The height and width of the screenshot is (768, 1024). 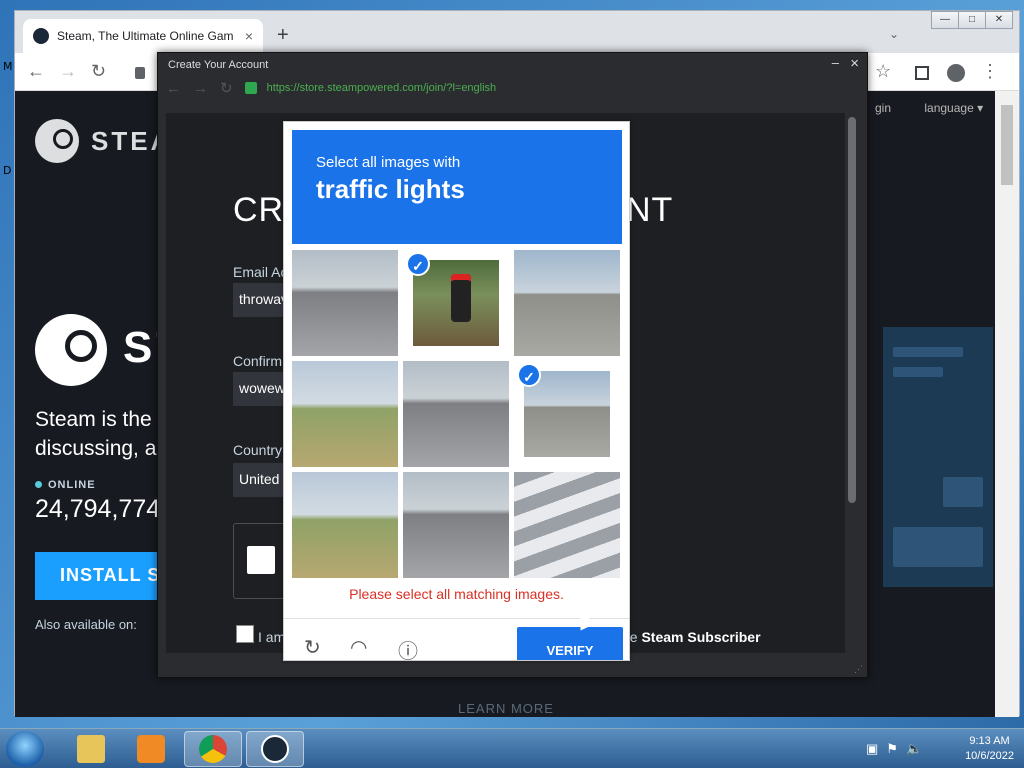 What do you see at coordinates (1007, 145) in the screenshot?
I see `scrollbar-thumb` at bounding box center [1007, 145].